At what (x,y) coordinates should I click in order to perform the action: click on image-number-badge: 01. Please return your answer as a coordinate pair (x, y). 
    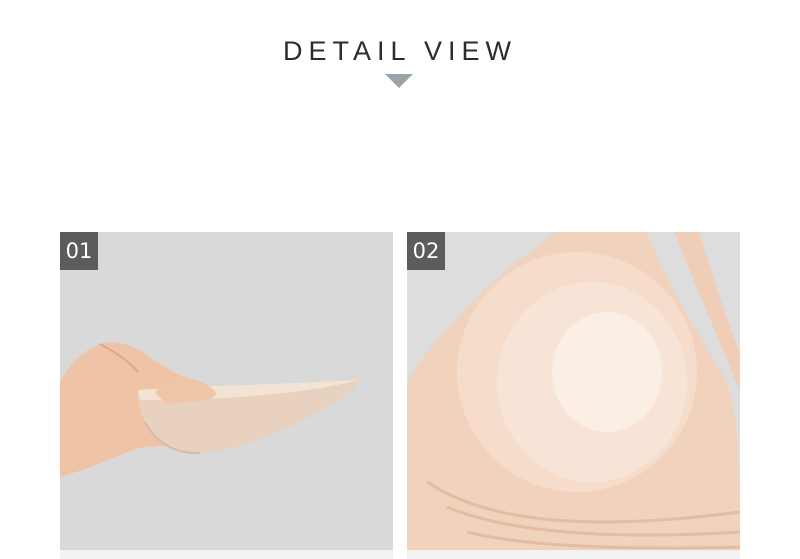
    Looking at the image, I should click on (79, 251).